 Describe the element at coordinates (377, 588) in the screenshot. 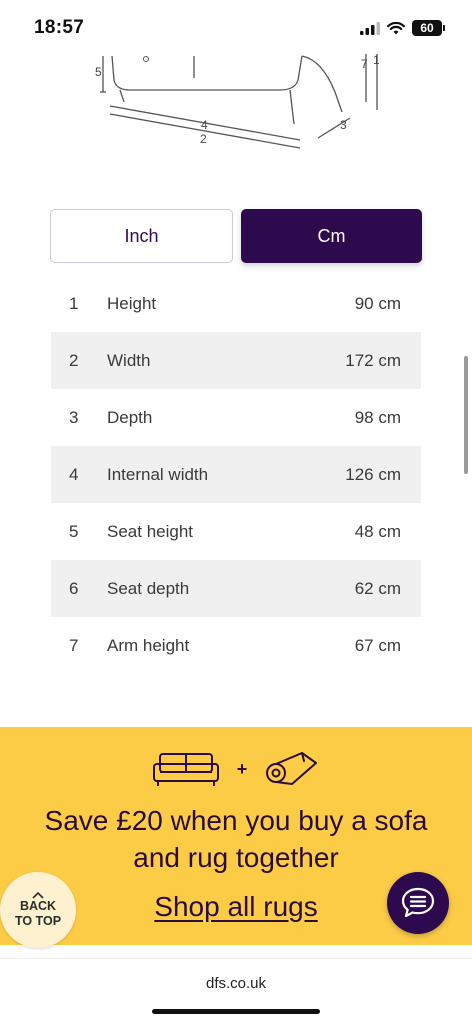

I see `row-value: 62 cm` at that location.